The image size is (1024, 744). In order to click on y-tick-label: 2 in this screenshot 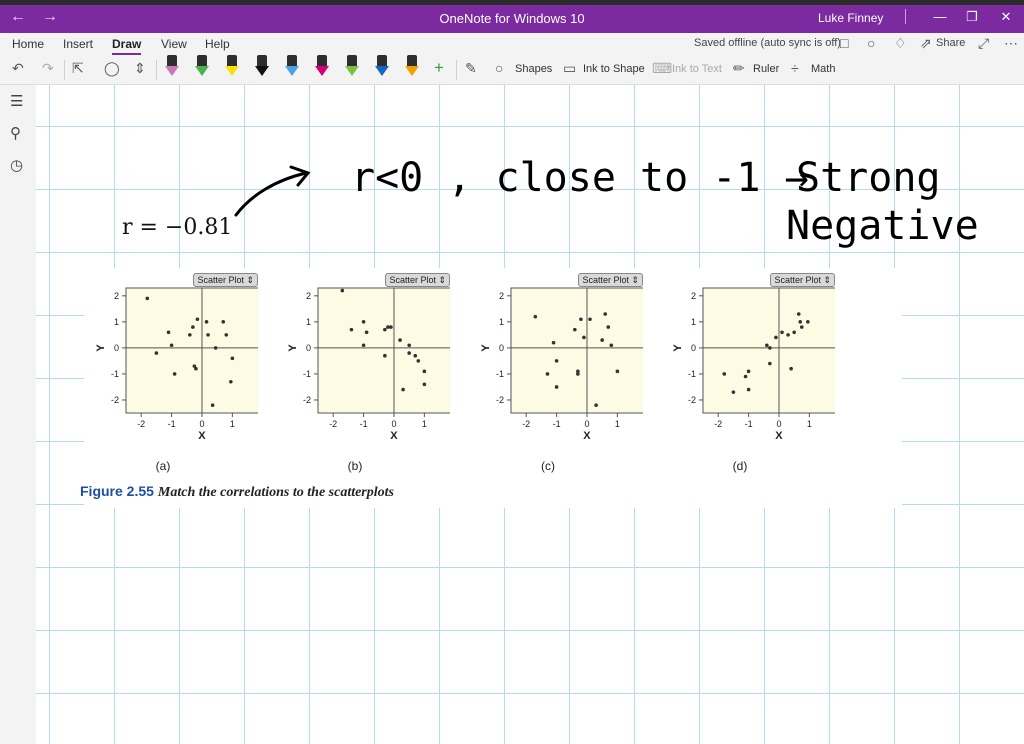, I will do `click(501, 296)`.